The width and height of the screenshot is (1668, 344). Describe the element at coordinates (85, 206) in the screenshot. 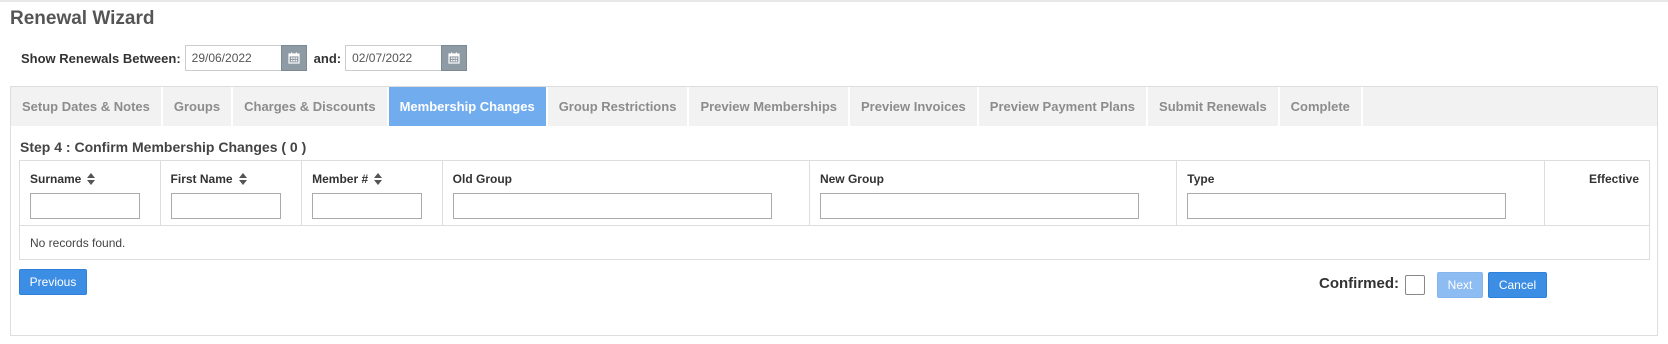

I see `surname-filter-input` at that location.